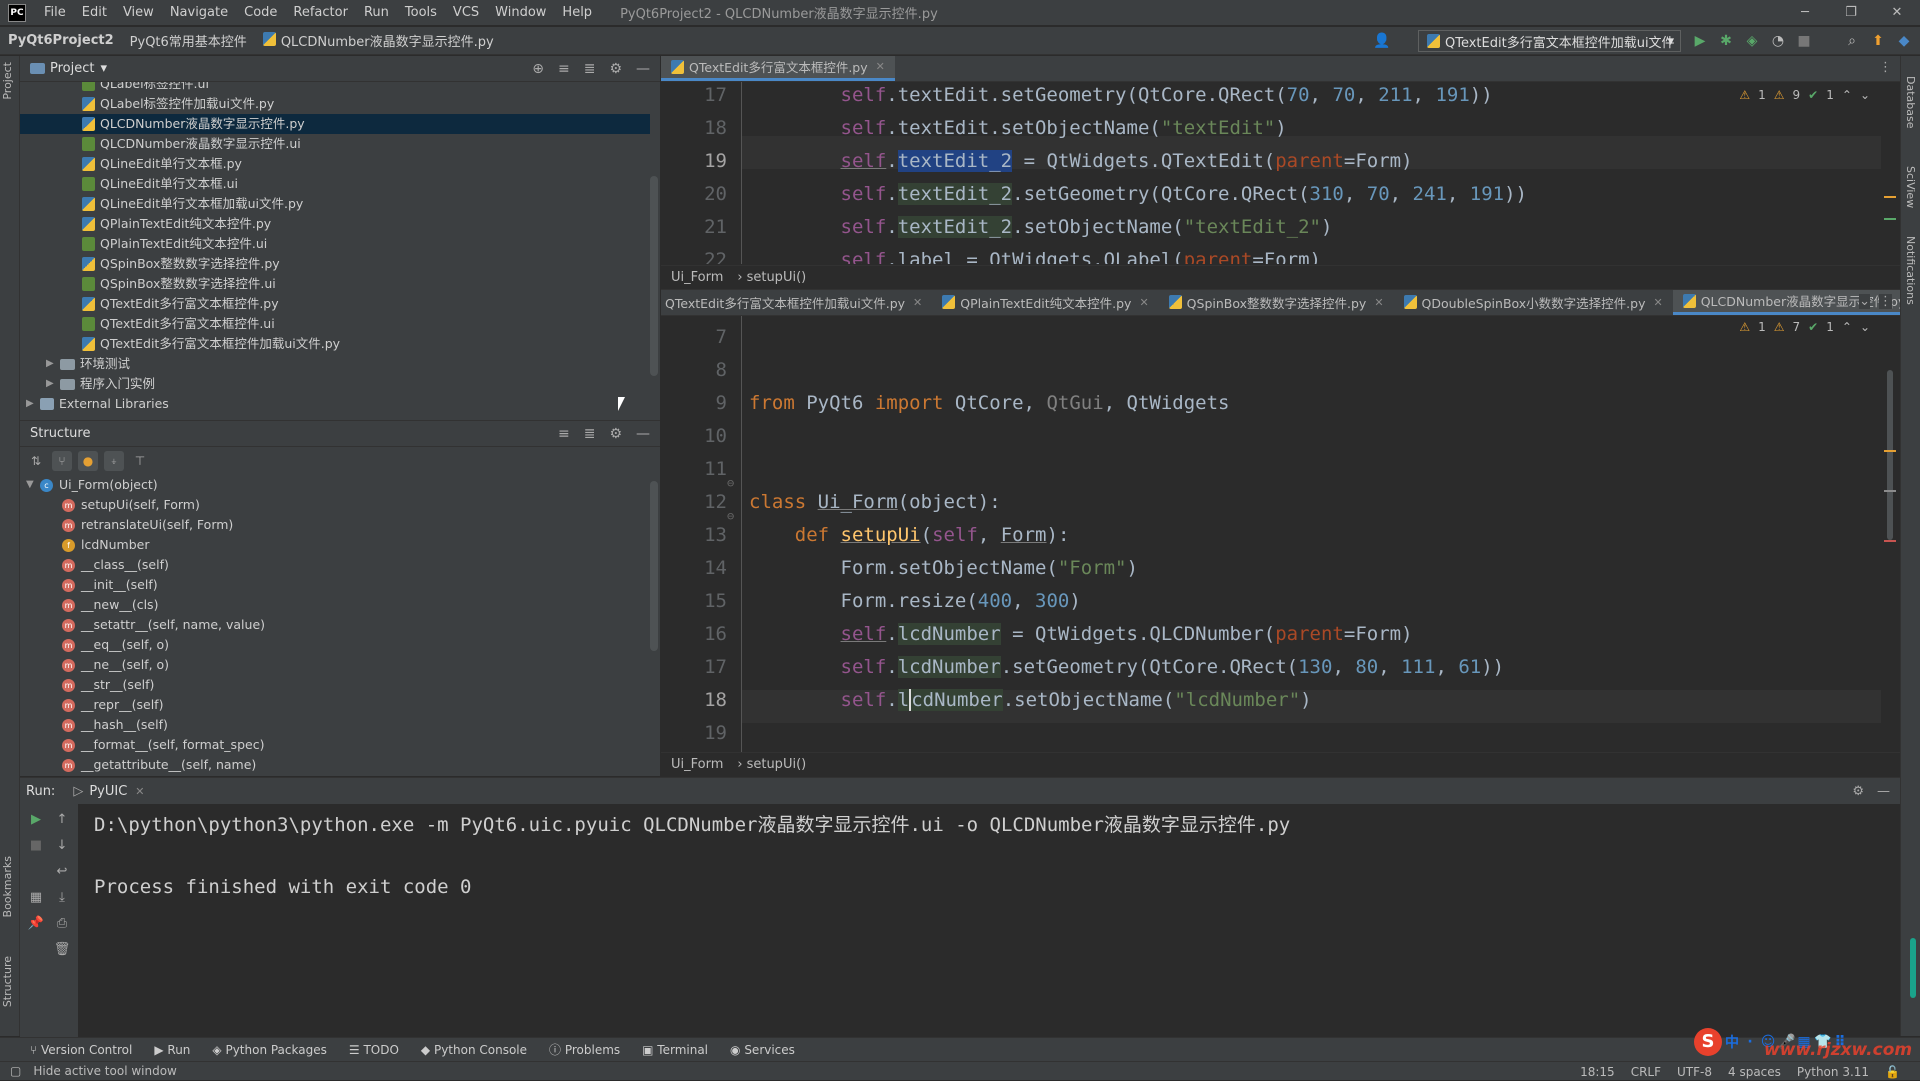 This screenshot has width=1920, height=1081. What do you see at coordinates (108, 791) in the screenshot?
I see `run-tab-pyuic: PyUIC` at bounding box center [108, 791].